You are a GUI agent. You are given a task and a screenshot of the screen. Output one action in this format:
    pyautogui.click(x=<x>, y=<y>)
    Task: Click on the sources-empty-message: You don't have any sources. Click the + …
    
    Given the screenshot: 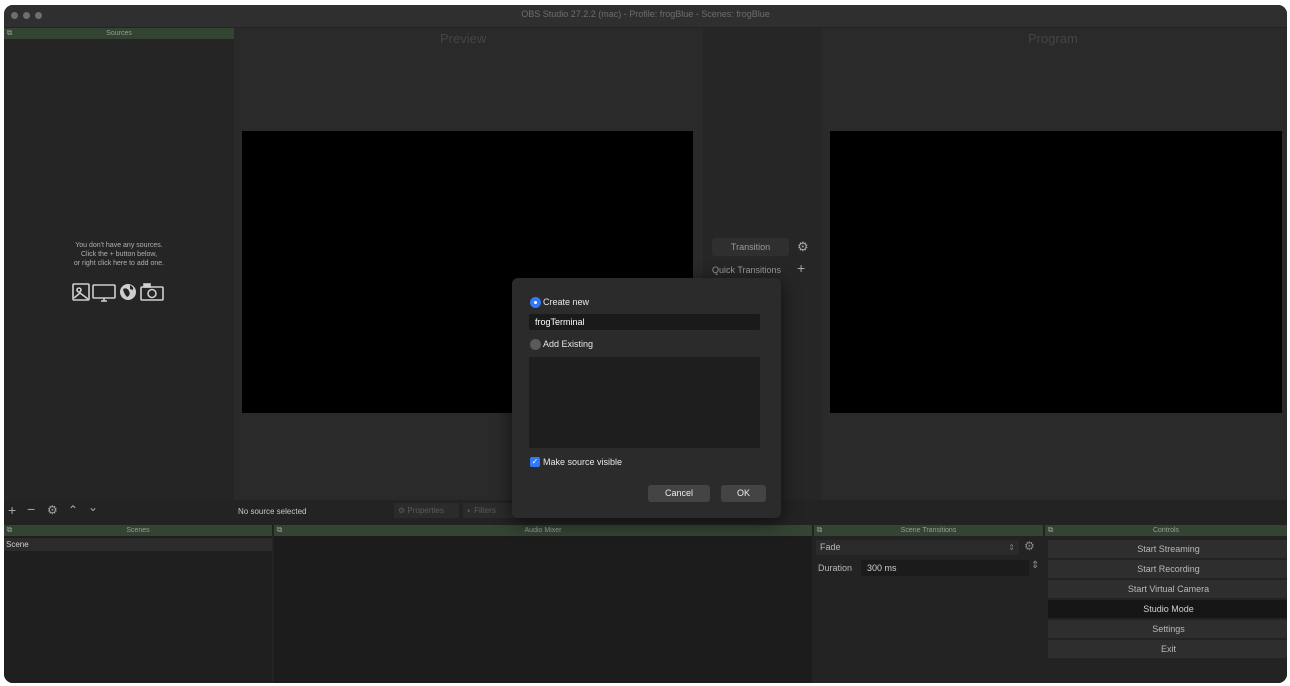 What is the action you would take?
    pyautogui.click(x=119, y=254)
    